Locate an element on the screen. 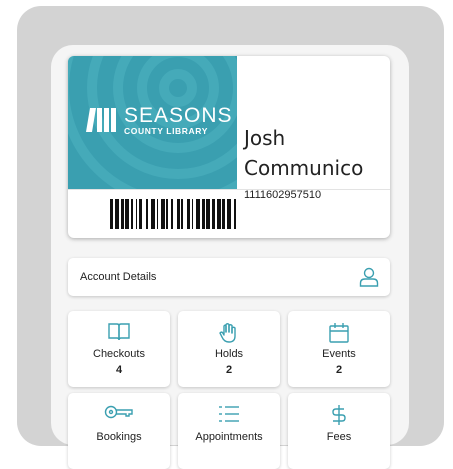 The image size is (453, 469). patron-last-name: Communico is located at coordinates (304, 168).